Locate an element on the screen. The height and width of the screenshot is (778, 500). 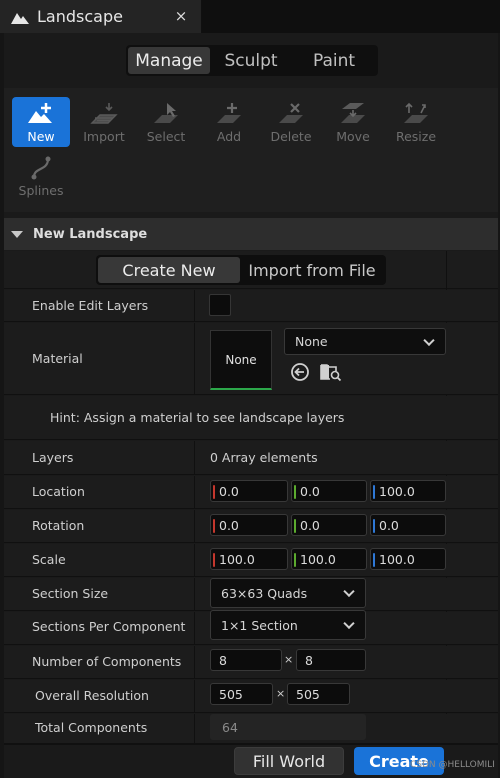
create-mode-toggle: Create New Import from File is located at coordinates (241, 270).